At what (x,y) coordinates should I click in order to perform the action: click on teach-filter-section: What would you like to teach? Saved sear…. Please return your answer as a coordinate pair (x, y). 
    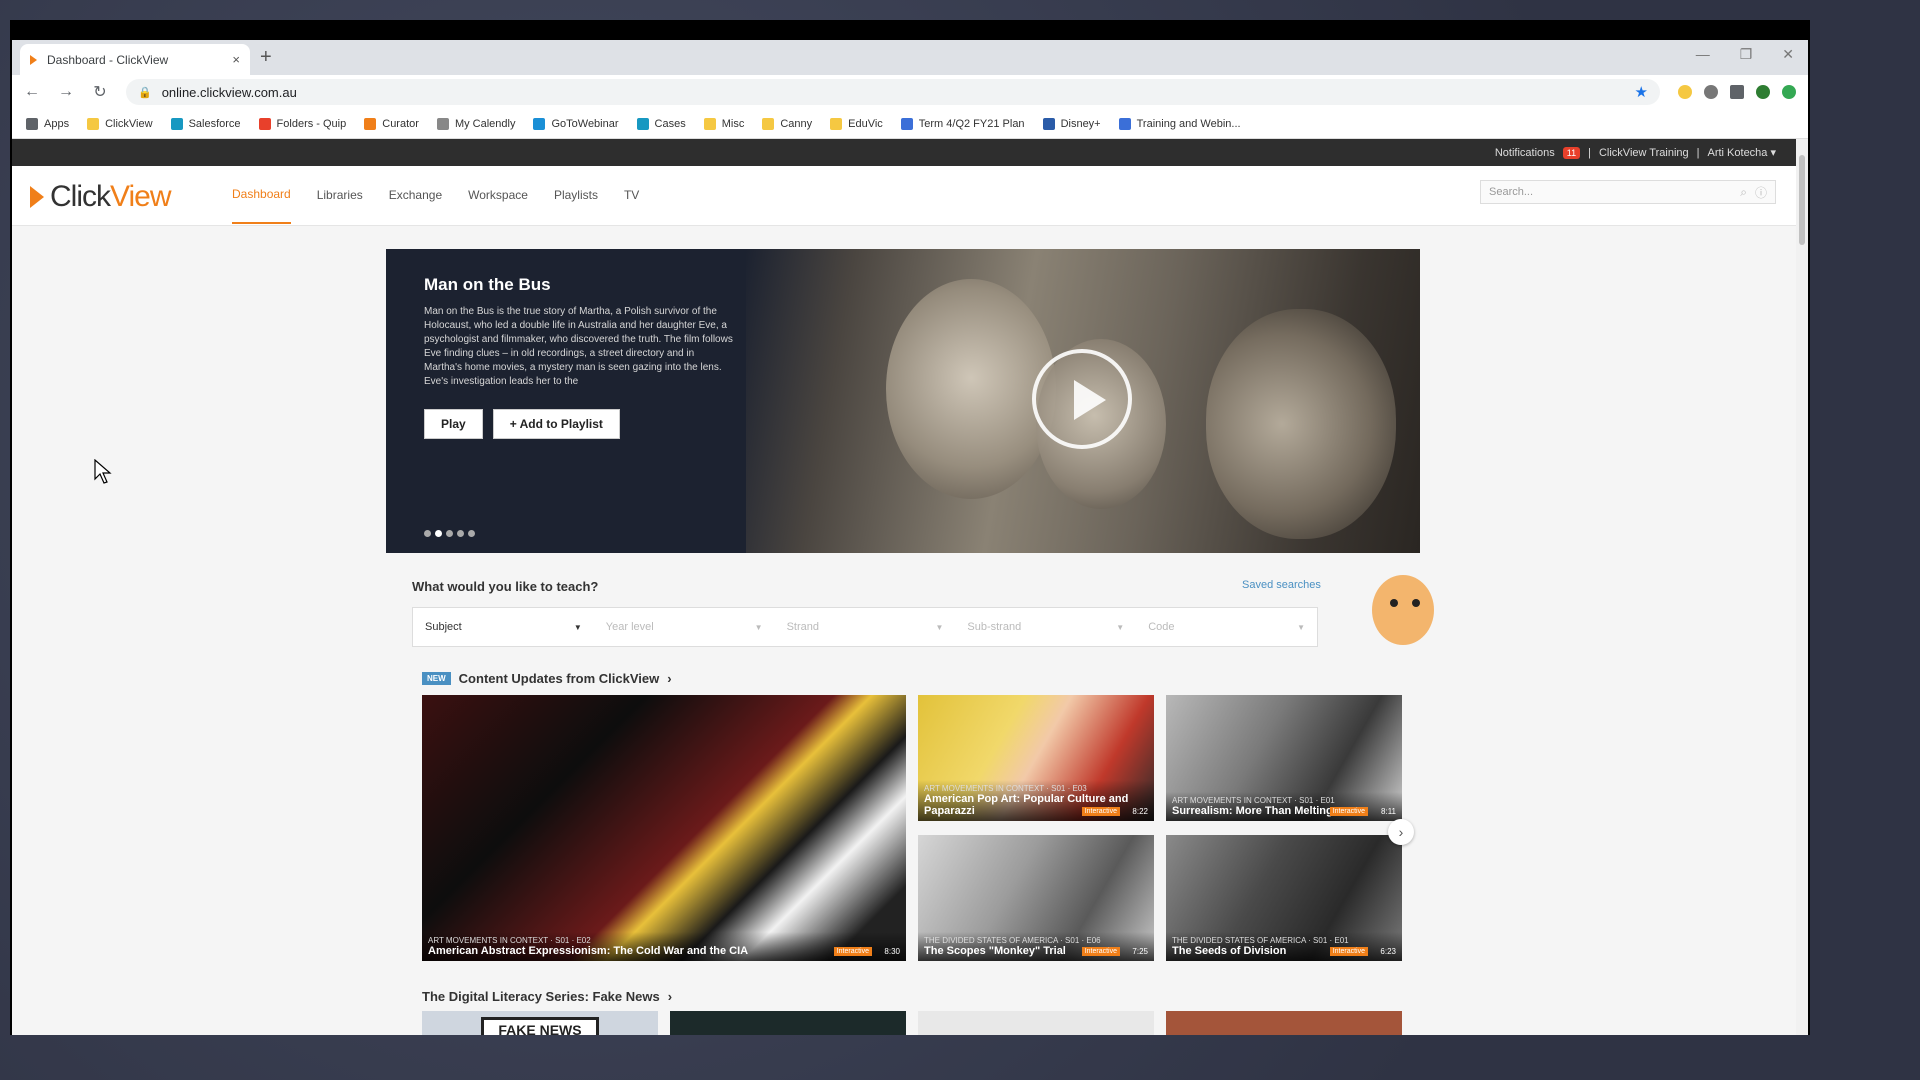
    Looking at the image, I should click on (923, 611).